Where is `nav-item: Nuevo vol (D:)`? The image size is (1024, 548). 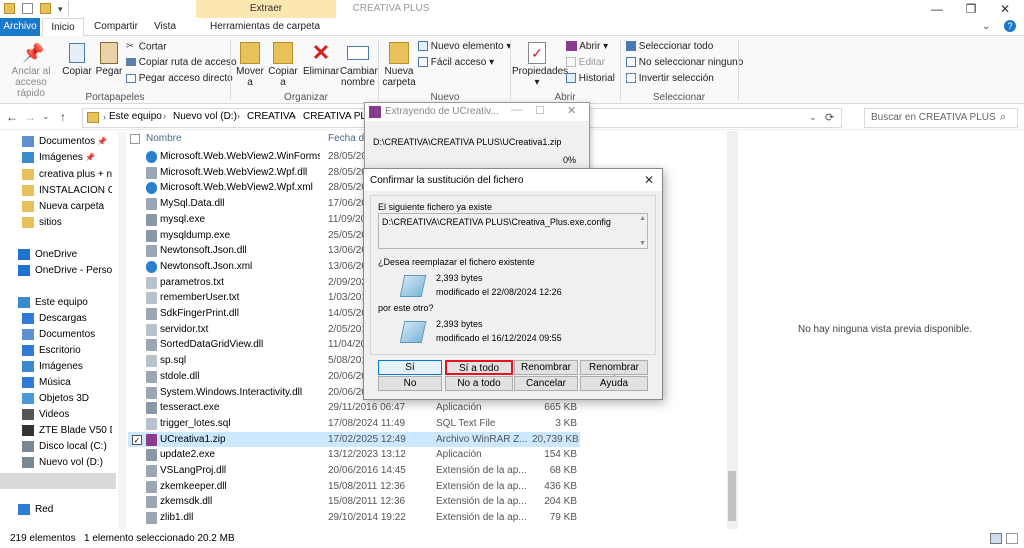 nav-item: Nuevo vol (D:) is located at coordinates (67, 463).